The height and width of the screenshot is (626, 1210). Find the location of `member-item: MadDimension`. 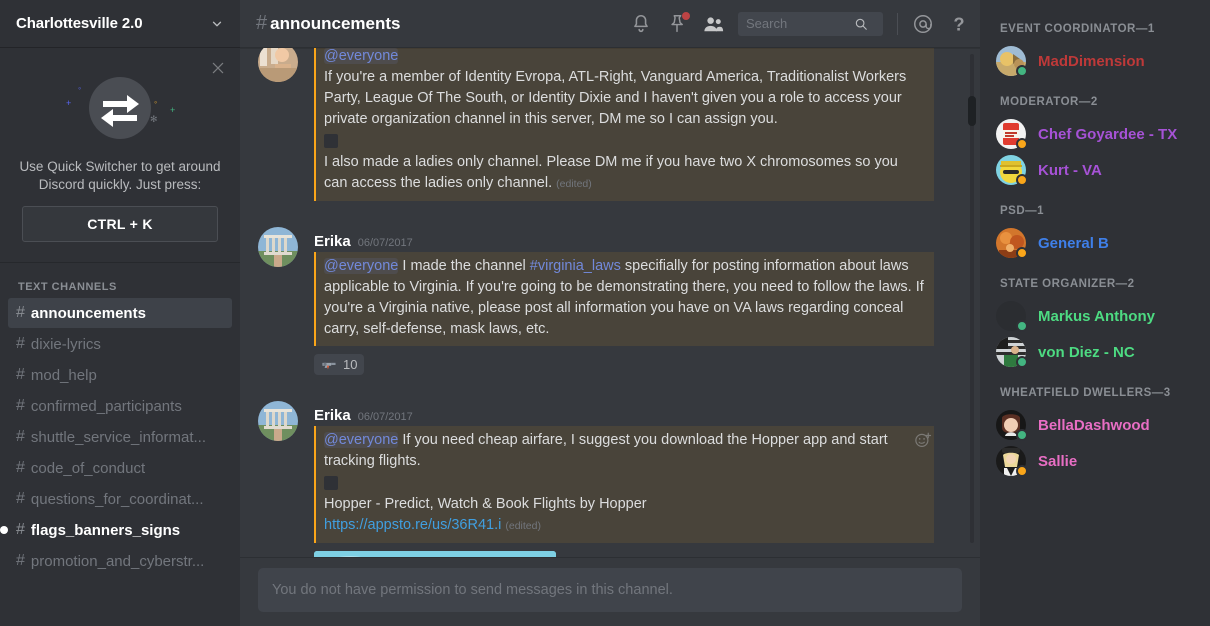

member-item: MadDimension is located at coordinates (1095, 61).